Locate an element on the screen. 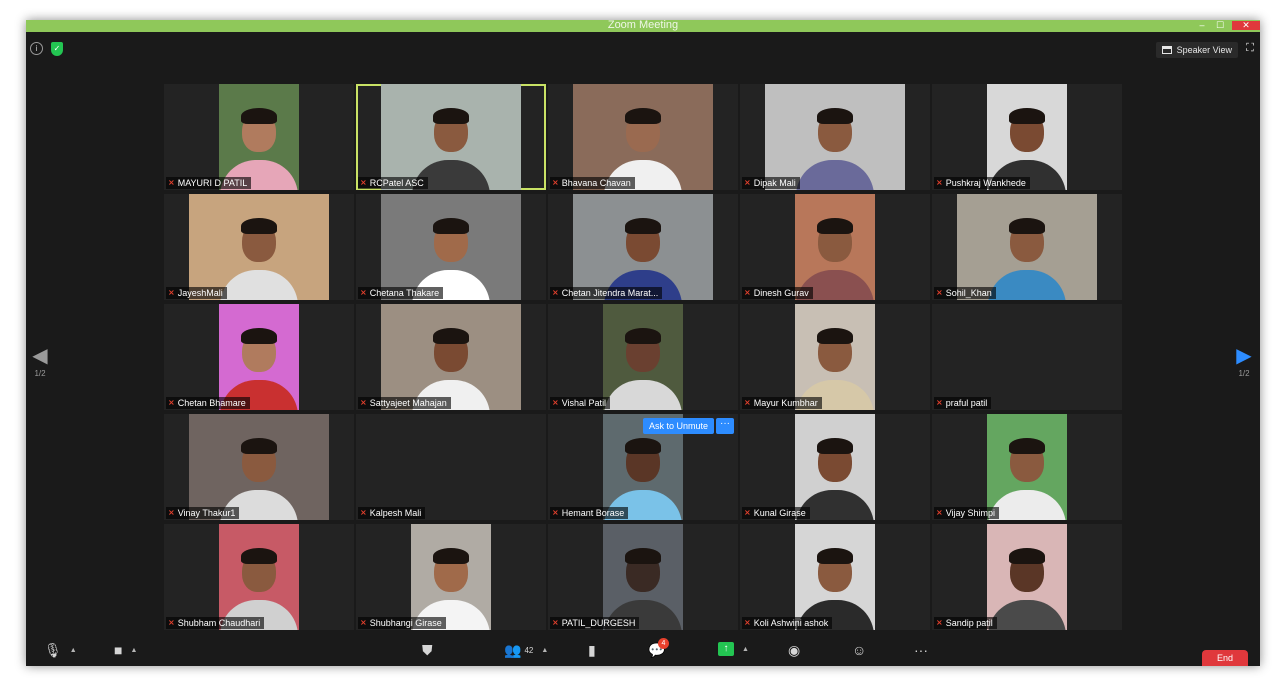 The image size is (1283, 681). share-options-caret-icon: ▲ is located at coordinates (745, 649).